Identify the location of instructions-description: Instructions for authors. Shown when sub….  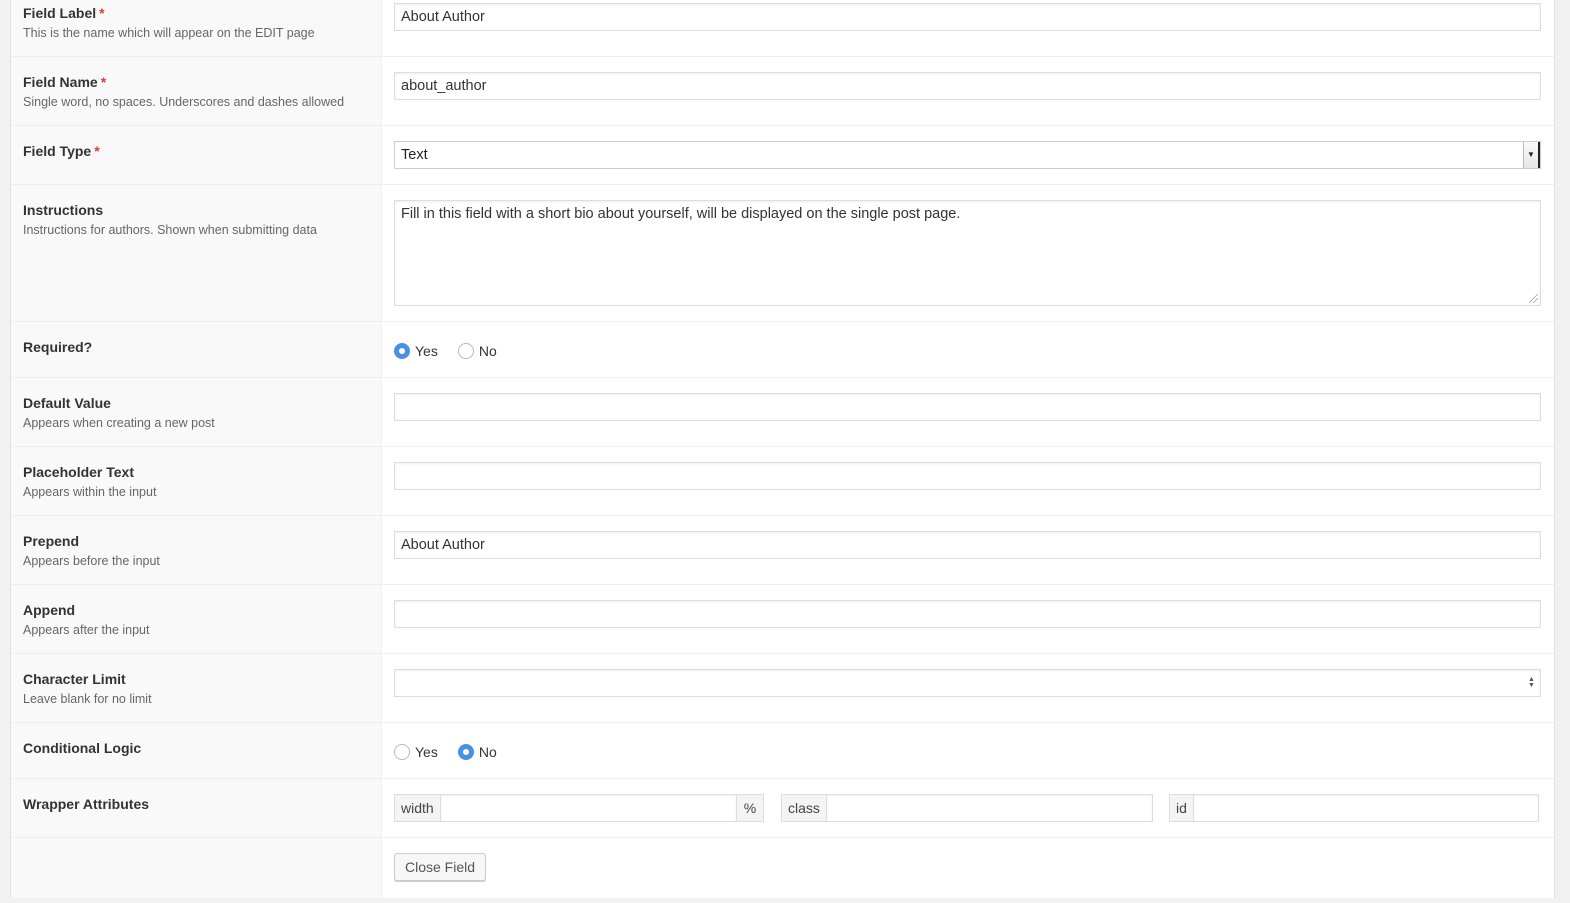
(170, 230).